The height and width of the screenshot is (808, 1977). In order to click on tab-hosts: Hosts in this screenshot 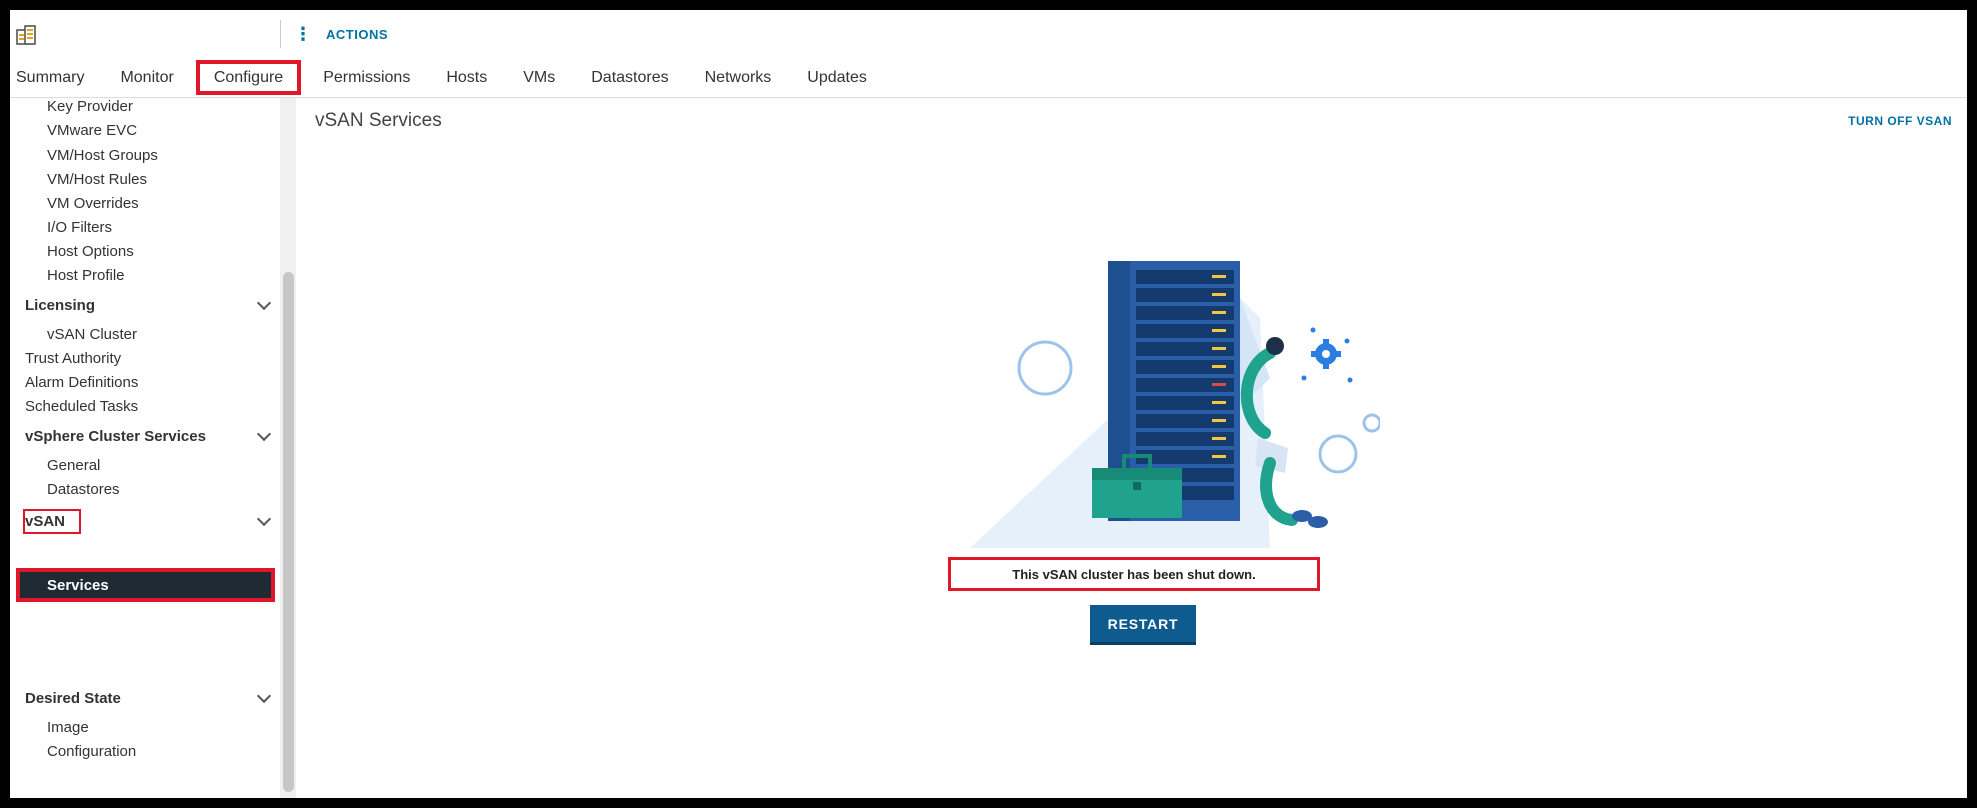, I will do `click(466, 77)`.